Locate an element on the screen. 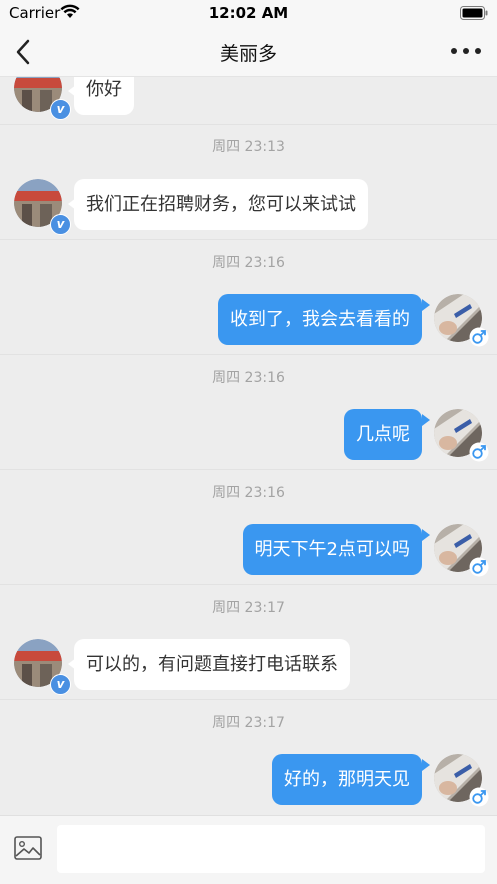  message-input-bar is located at coordinates (248, 849).